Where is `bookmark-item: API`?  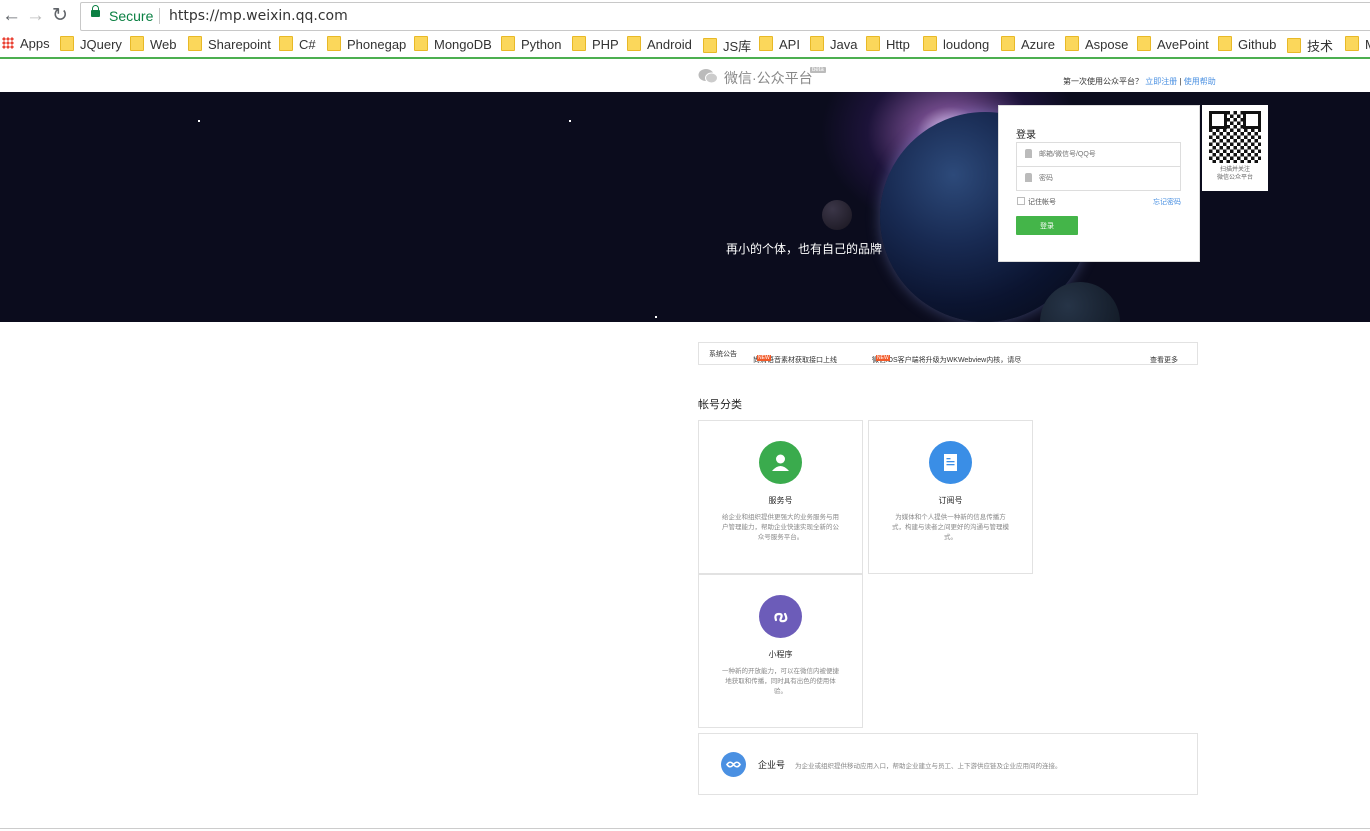
bookmark-item: API is located at coordinates (779, 44).